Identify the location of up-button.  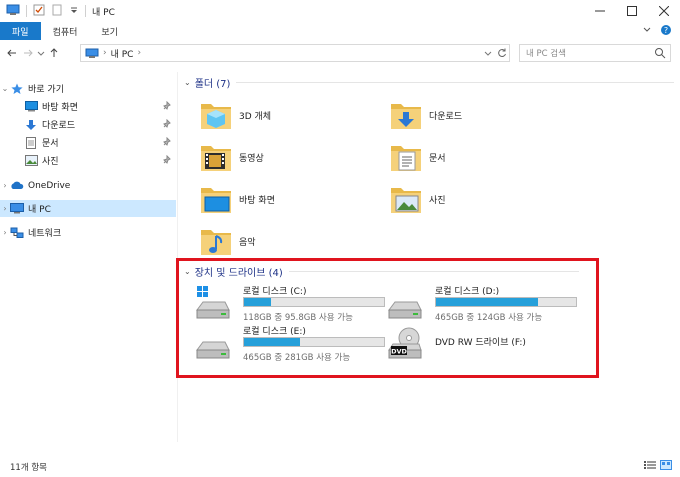
(54, 53).